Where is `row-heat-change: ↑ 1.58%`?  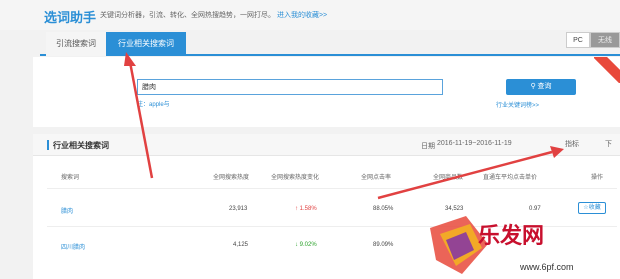 row-heat-change: ↑ 1.58% is located at coordinates (306, 209).